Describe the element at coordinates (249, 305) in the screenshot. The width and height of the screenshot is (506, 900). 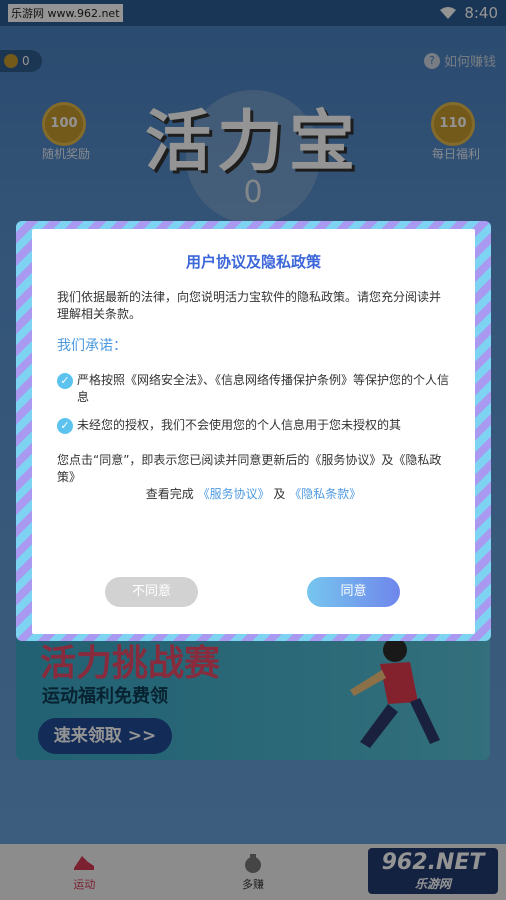
I see `dialog-intro: 我们依据最新的法律，向您说明活力宝软件的隐私政策。请您充分阅读并理解相关条款。` at that location.